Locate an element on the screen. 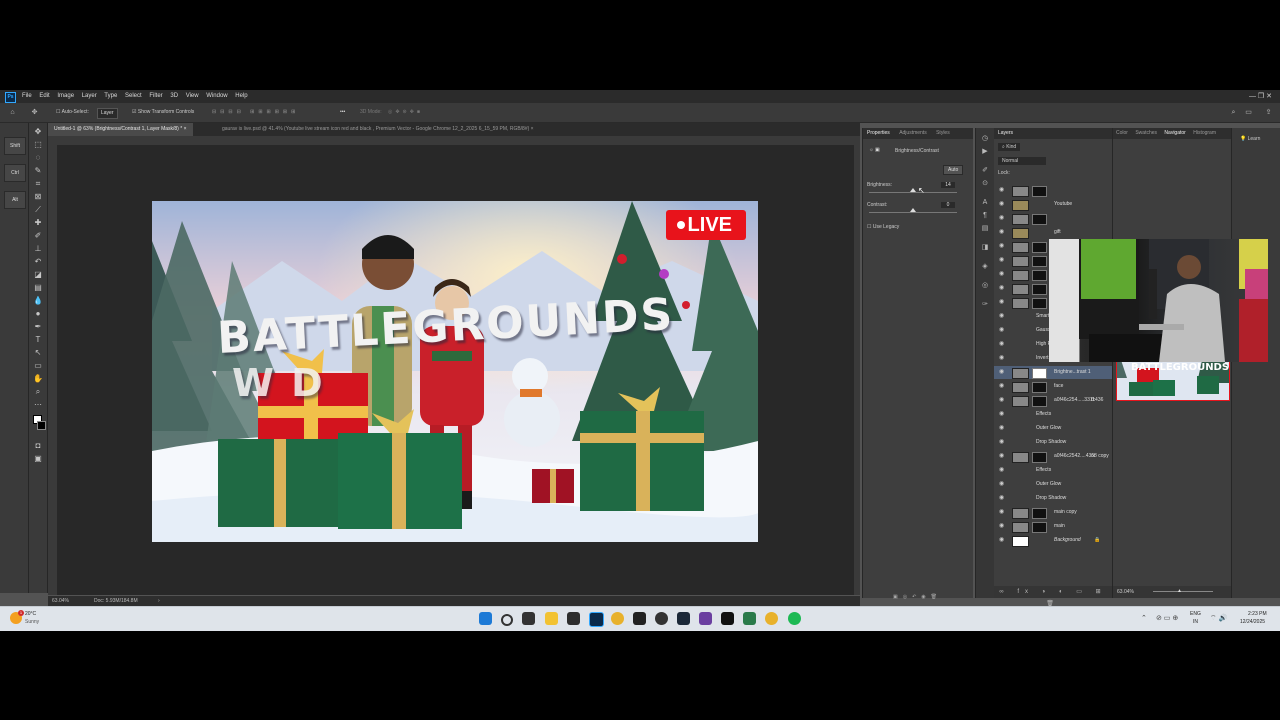 Image resolution: width=1280 pixels, height=720 pixels. menu-layer: Layer is located at coordinates (89, 96).